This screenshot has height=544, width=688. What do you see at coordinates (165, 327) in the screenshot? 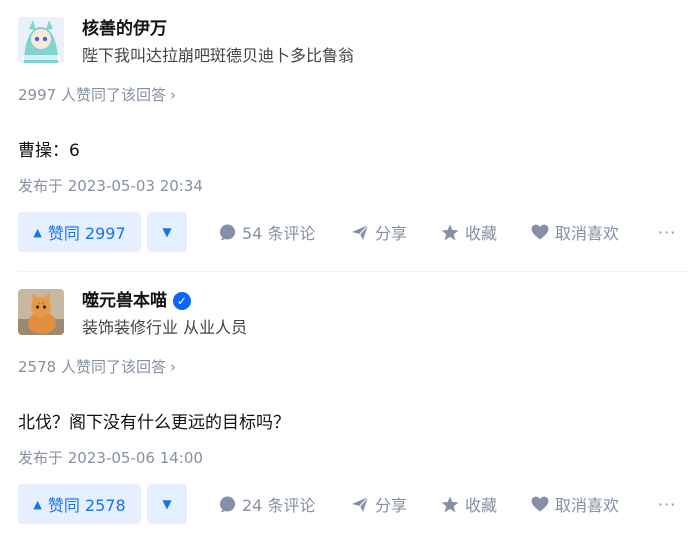
I see `author-bio: 装饰装修行业 从业人员` at bounding box center [165, 327].